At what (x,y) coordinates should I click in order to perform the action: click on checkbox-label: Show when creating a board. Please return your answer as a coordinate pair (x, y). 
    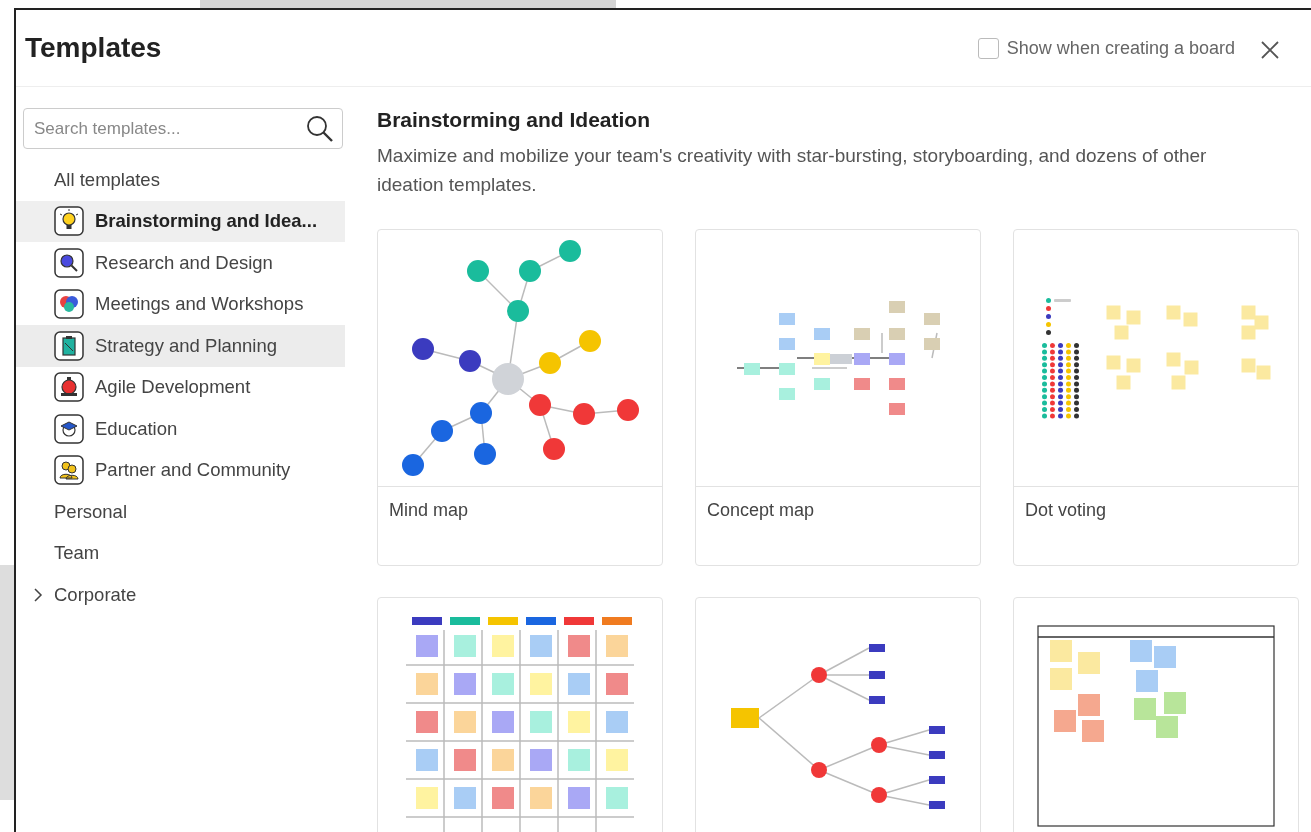
    Looking at the image, I should click on (1120, 48).